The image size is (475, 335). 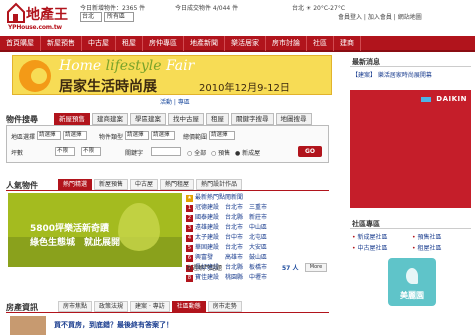 I want to click on banner-title: 居家生活時尚展, so click(x=108, y=87).